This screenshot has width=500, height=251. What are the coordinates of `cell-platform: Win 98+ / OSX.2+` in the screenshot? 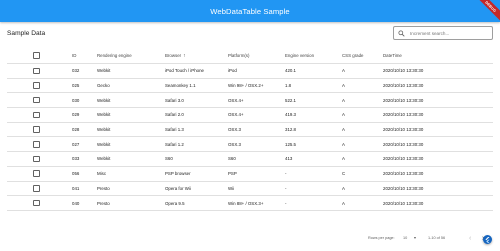 It's located at (246, 86).